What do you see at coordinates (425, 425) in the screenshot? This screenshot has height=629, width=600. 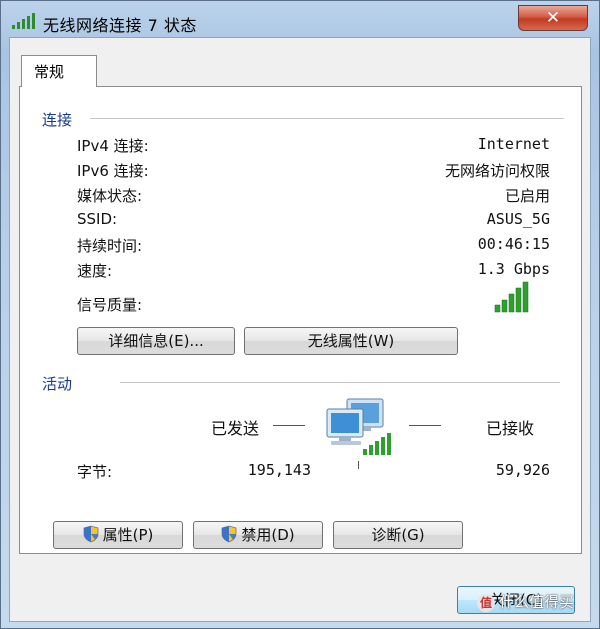 I see `received-line` at bounding box center [425, 425].